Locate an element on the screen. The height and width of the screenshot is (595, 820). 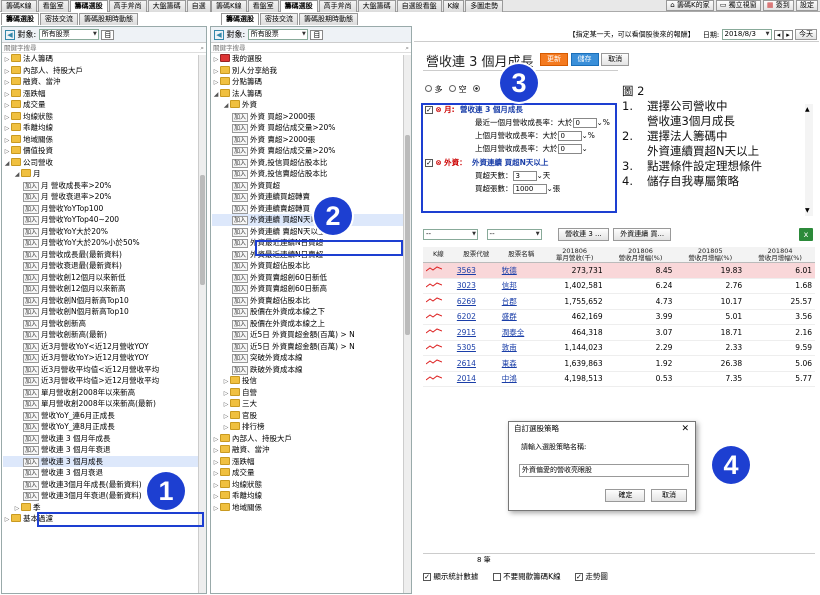
tree-folder: ▷ 融資、當沖 is located at coordinates (104, 82).